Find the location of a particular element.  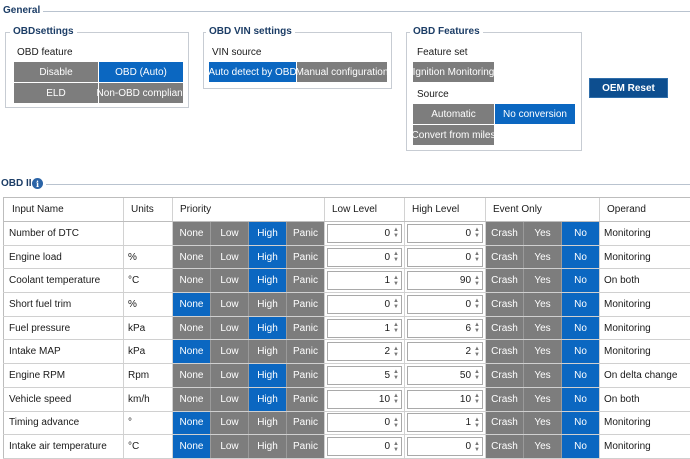

info-icon: i is located at coordinates (37, 183).